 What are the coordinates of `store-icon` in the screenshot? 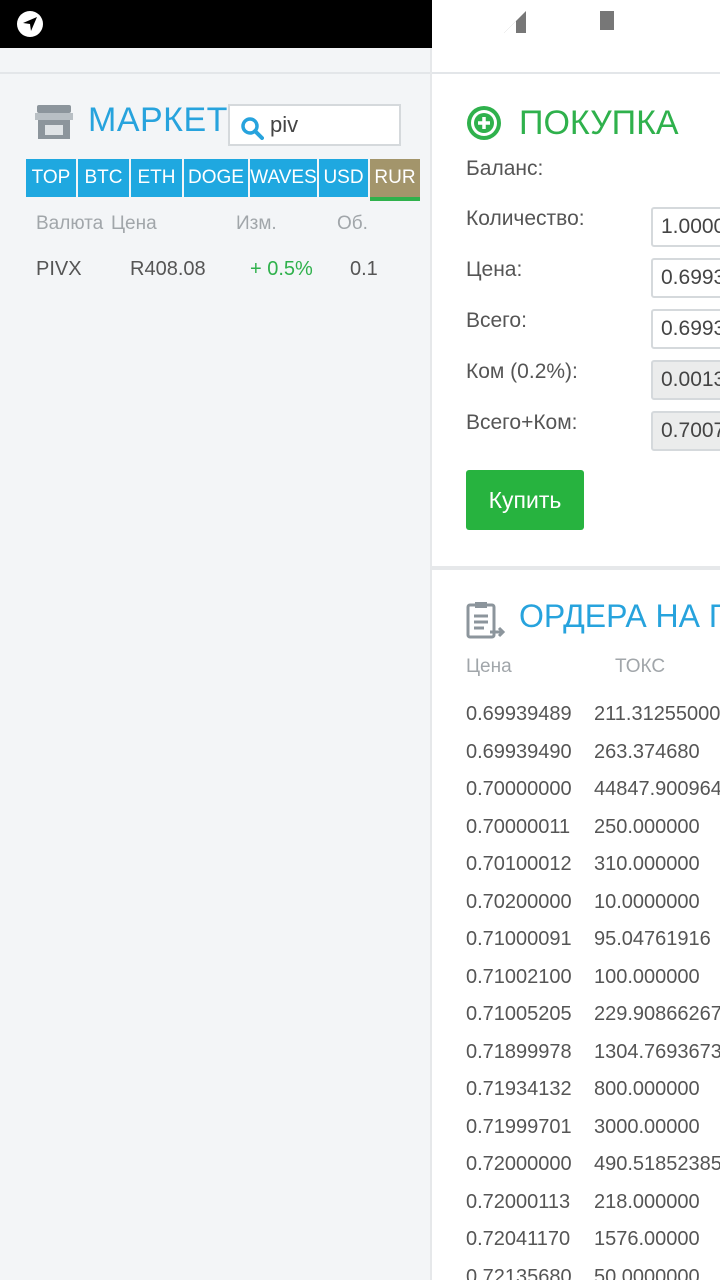 It's located at (54, 122).